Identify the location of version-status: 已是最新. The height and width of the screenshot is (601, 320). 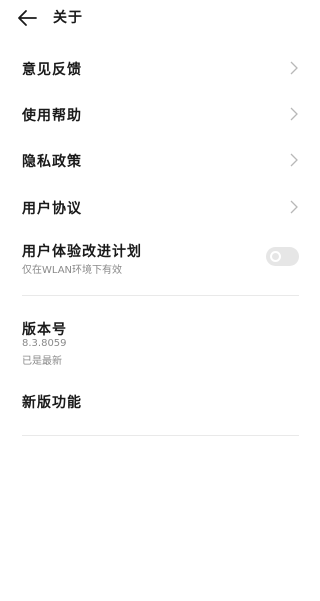
(42, 361).